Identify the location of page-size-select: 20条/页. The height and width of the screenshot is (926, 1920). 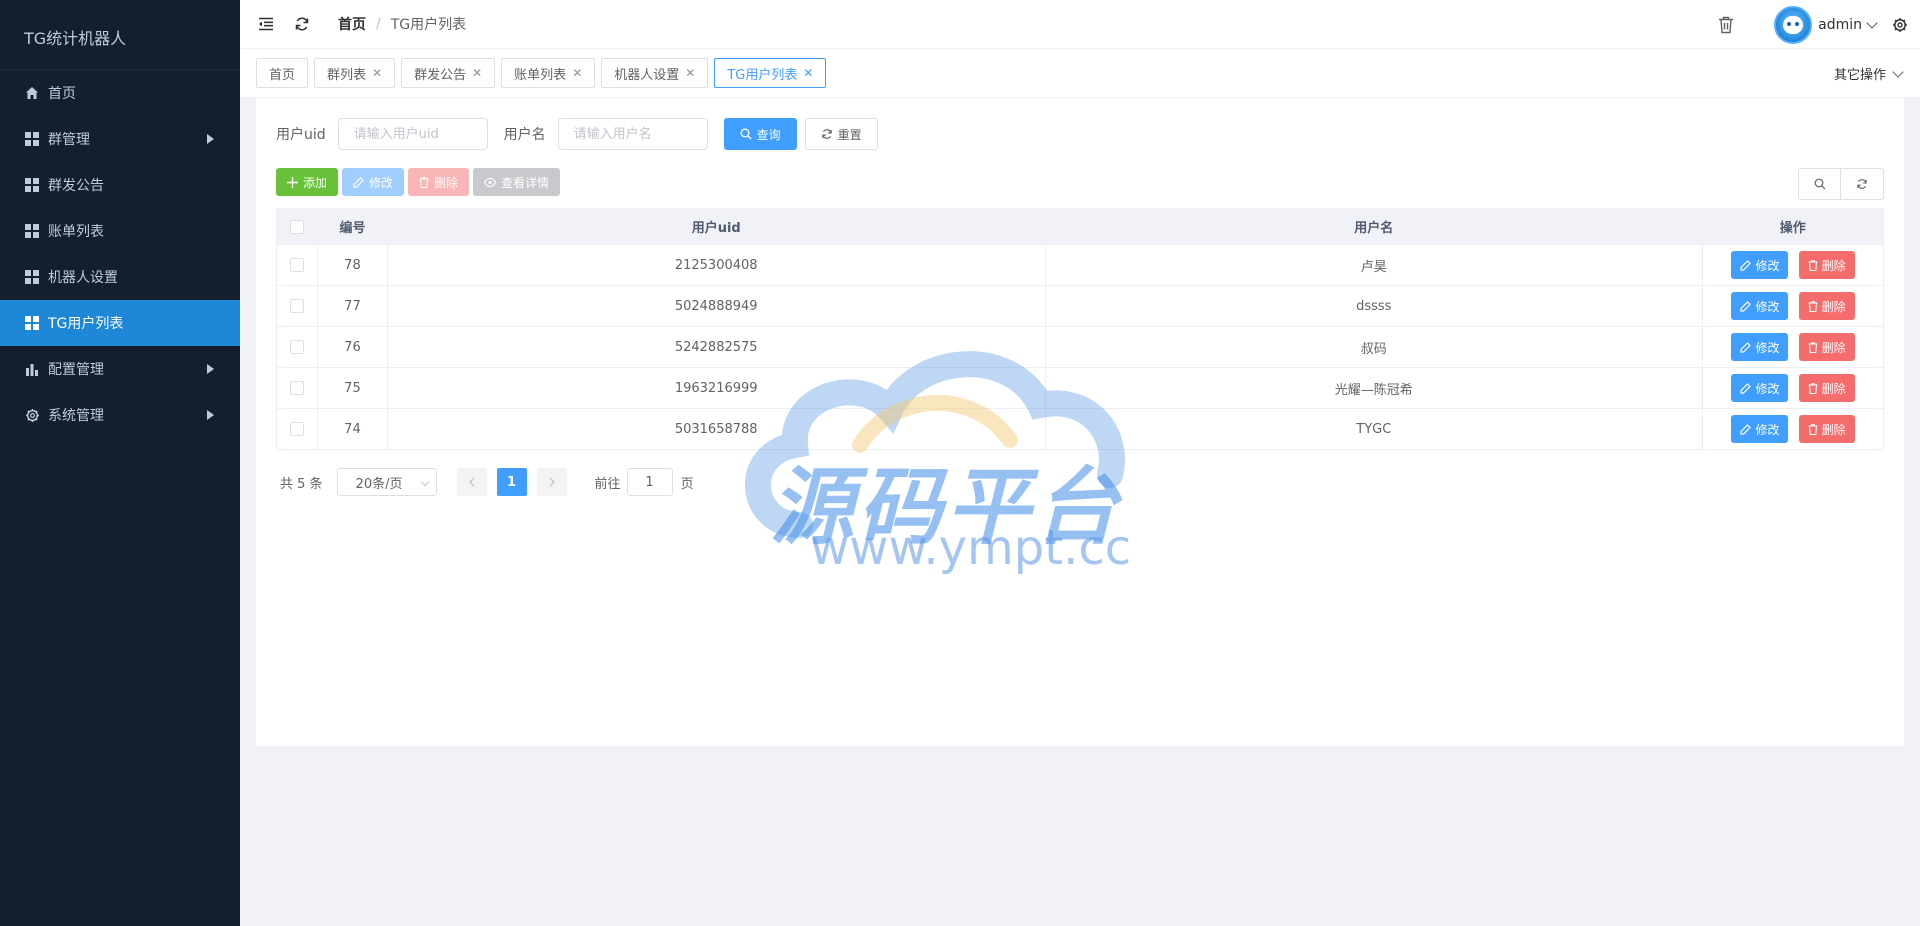
(386, 482).